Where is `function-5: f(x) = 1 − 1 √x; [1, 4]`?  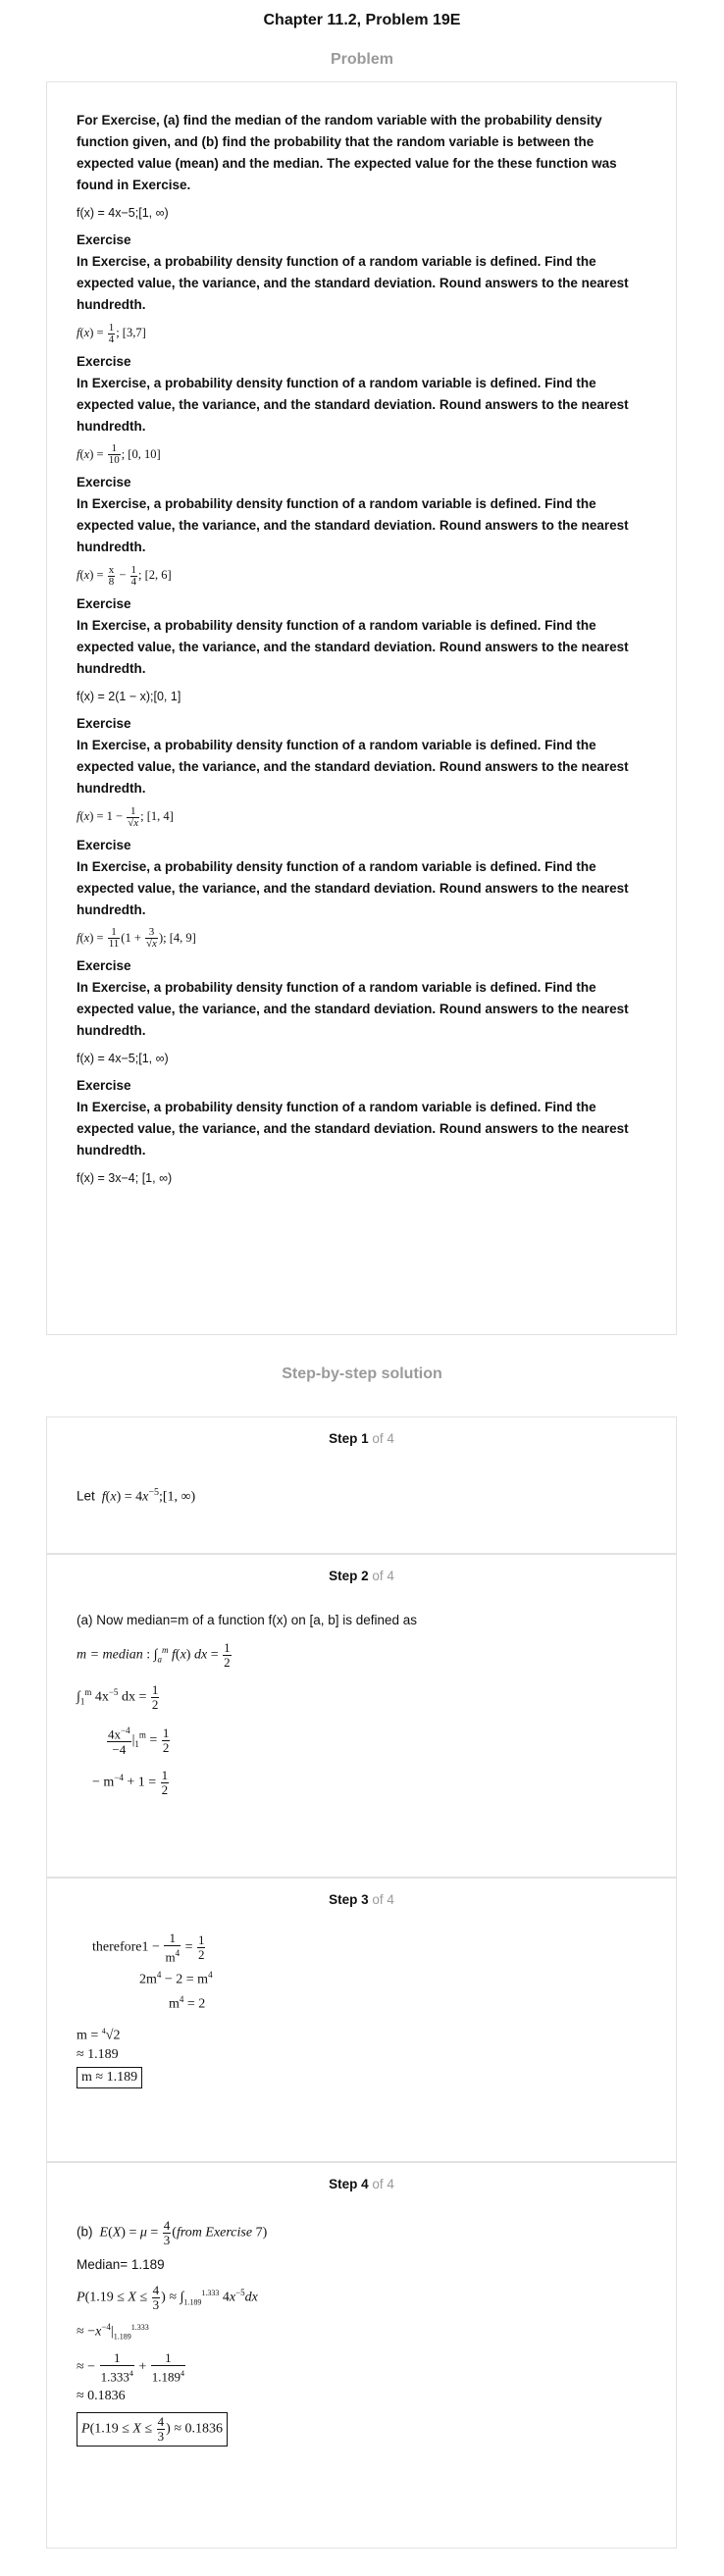 function-5: f(x) = 1 − 1 √x; [1, 4] is located at coordinates (125, 816).